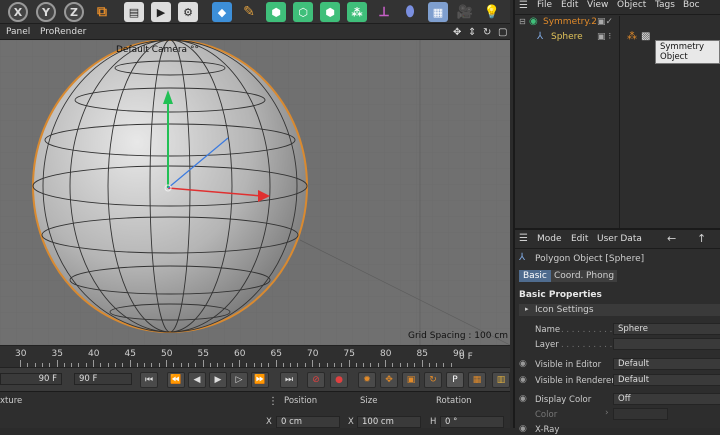 The height and width of the screenshot is (435, 720). Describe the element at coordinates (477, 380) in the screenshot. I see `pla-key-icon: ▦` at that location.